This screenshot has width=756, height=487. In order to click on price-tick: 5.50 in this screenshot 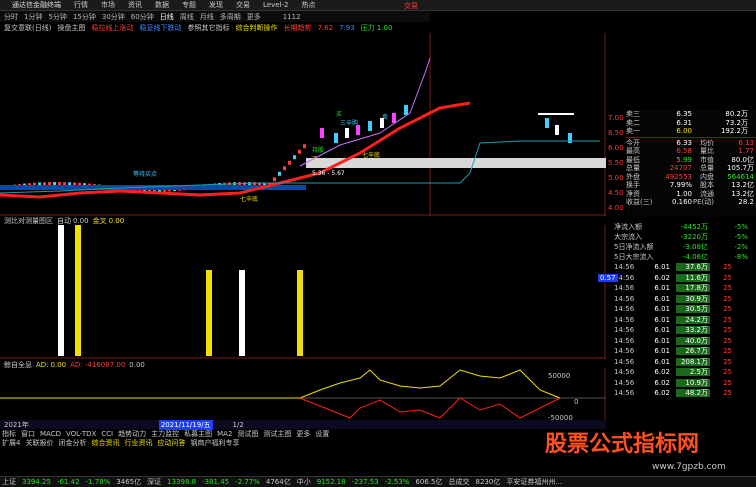, I will do `click(616, 163)`.